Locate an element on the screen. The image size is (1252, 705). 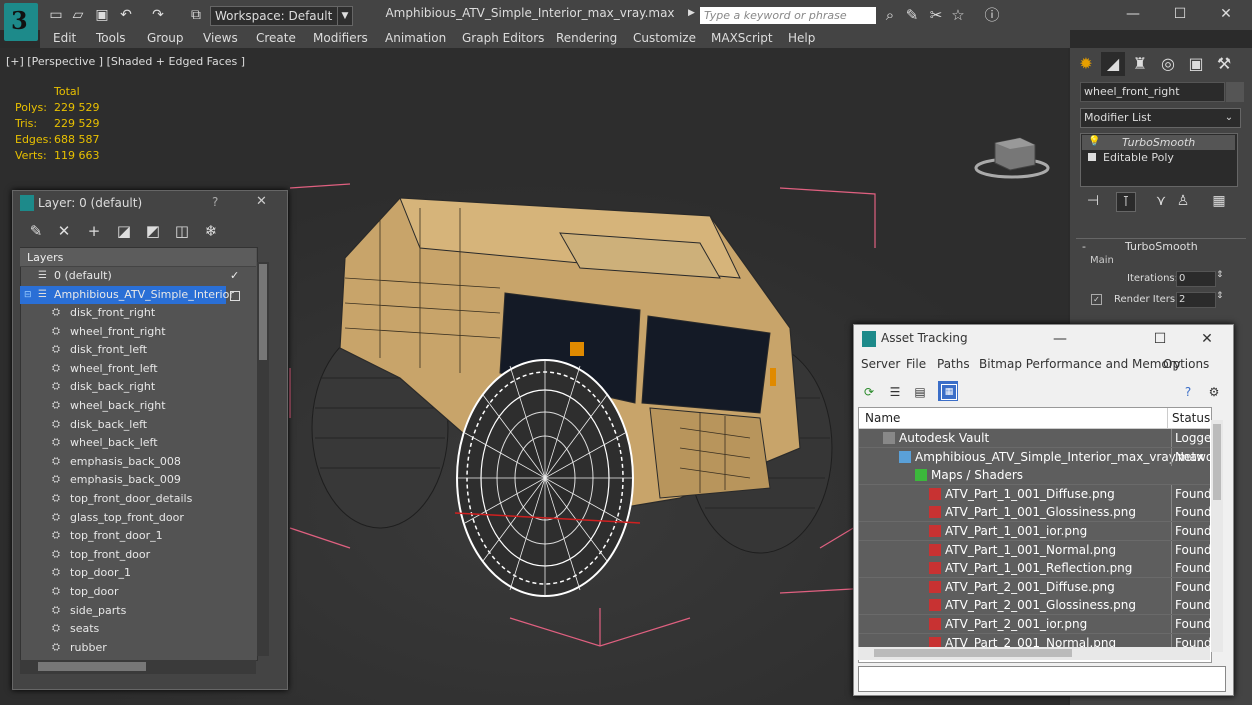
asset-table-row: ATV_Part_1_001_Reflection.png Found is located at coordinates (1034, 569).